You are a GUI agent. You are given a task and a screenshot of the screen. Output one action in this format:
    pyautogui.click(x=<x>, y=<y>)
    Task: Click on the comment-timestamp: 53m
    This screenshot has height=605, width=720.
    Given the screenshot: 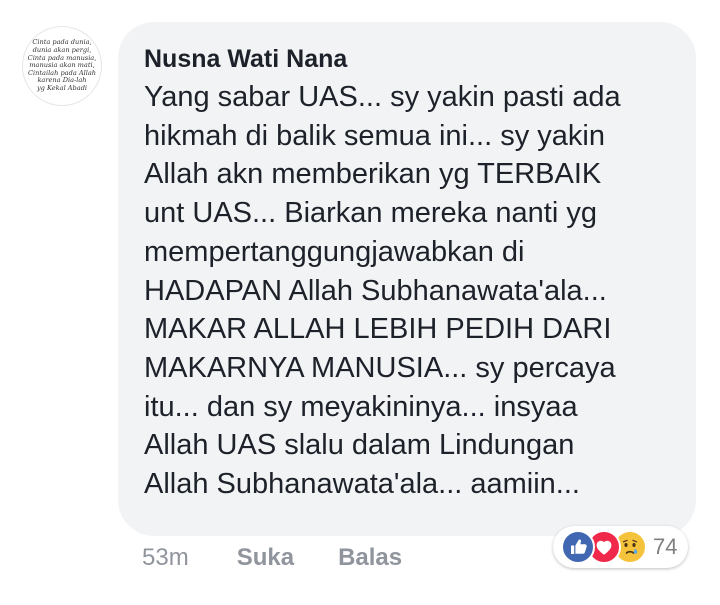 What is the action you would take?
    pyautogui.click(x=165, y=558)
    